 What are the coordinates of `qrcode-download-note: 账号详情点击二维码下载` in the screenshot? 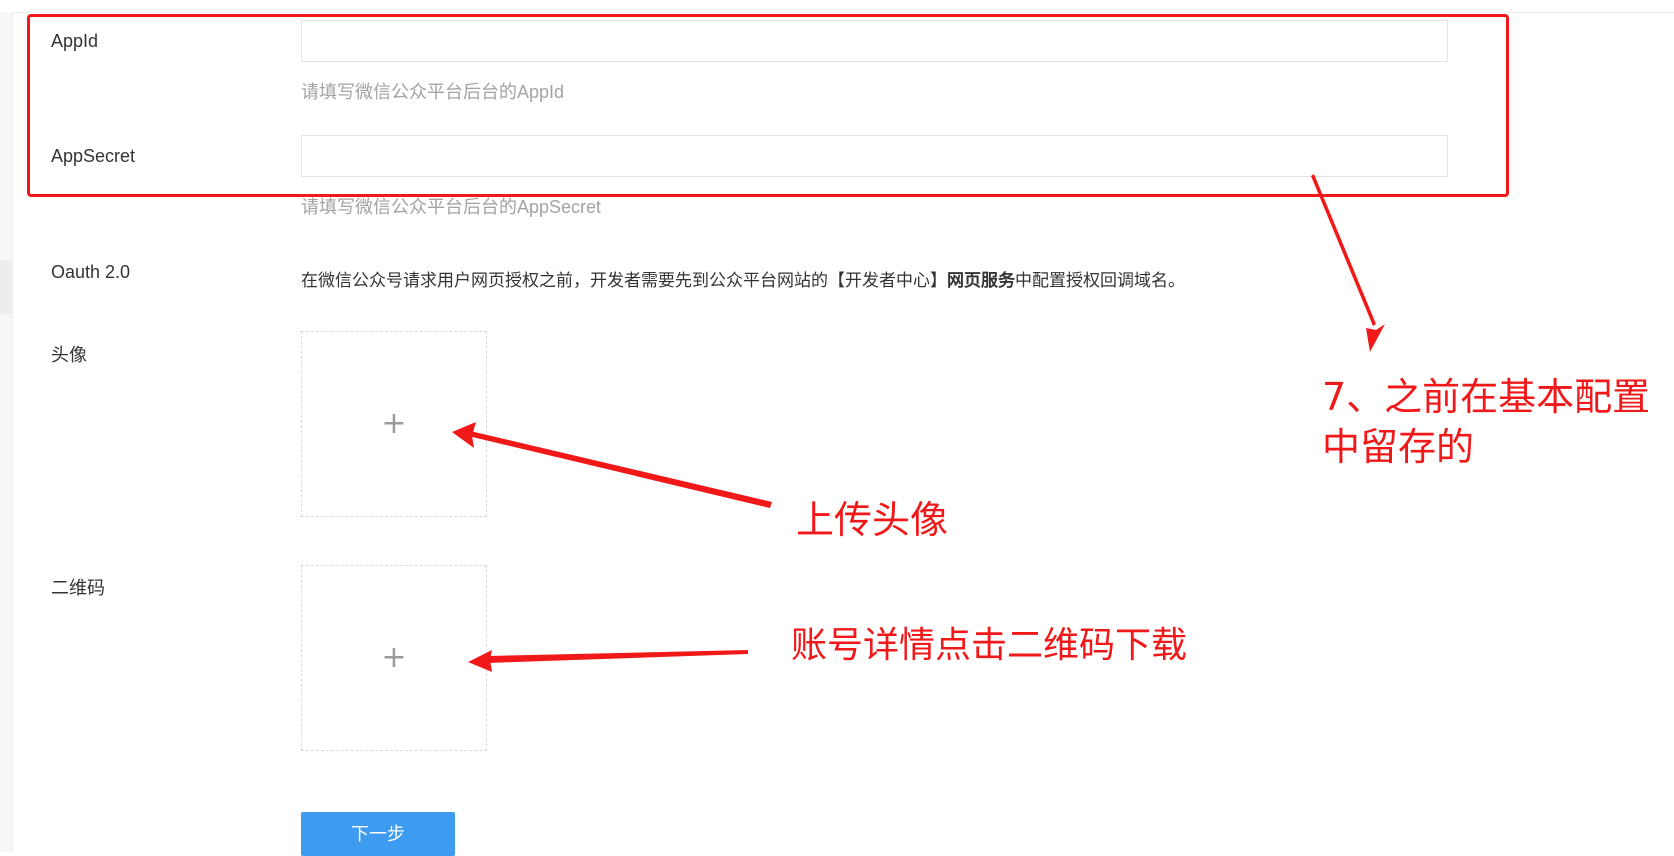 It's located at (989, 645).